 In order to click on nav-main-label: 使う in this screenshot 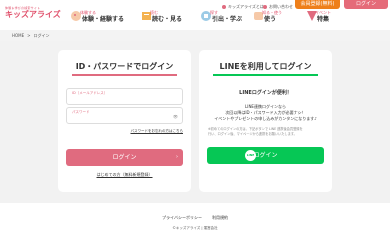, I will do `click(270, 19)`.